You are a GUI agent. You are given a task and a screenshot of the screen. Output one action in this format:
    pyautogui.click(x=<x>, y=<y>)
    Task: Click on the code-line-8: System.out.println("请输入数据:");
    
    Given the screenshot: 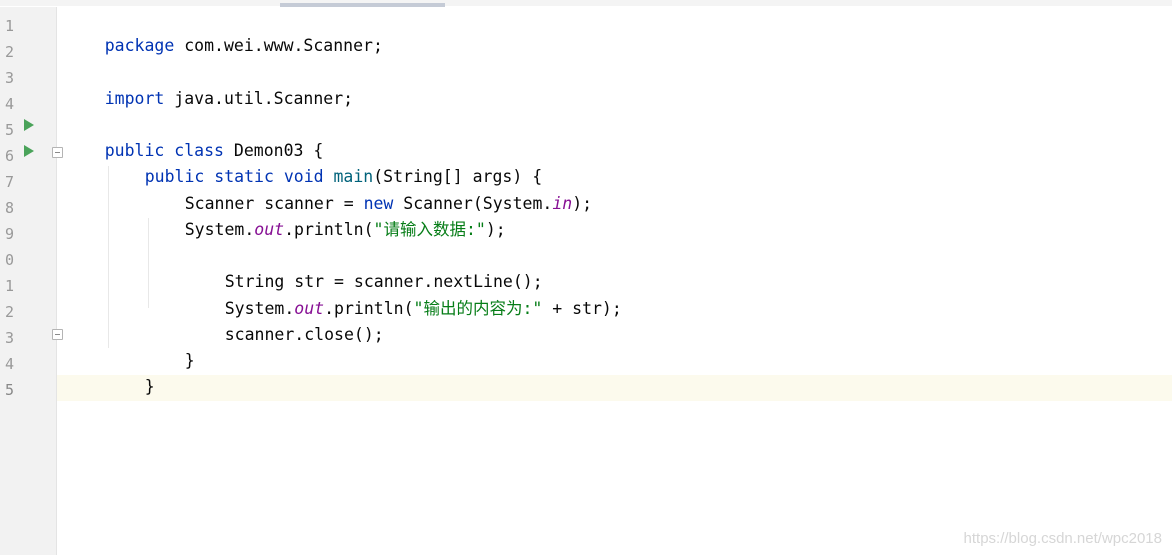 What is the action you would take?
    pyautogui.click(x=325, y=215)
    